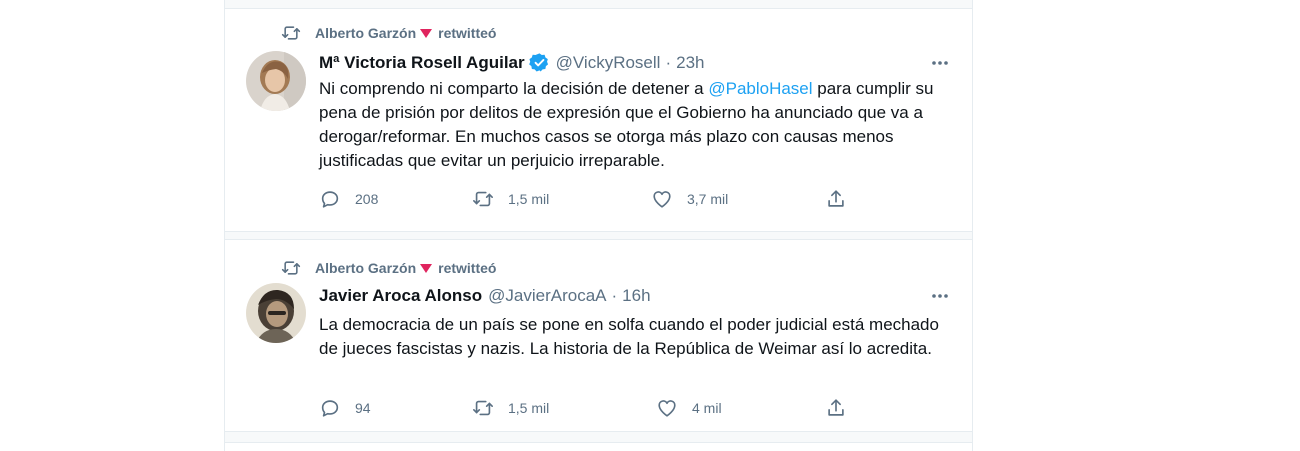 The image size is (1300, 451). Describe the element at coordinates (598, 4) in the screenshot. I see `timeline-top-gap` at that location.